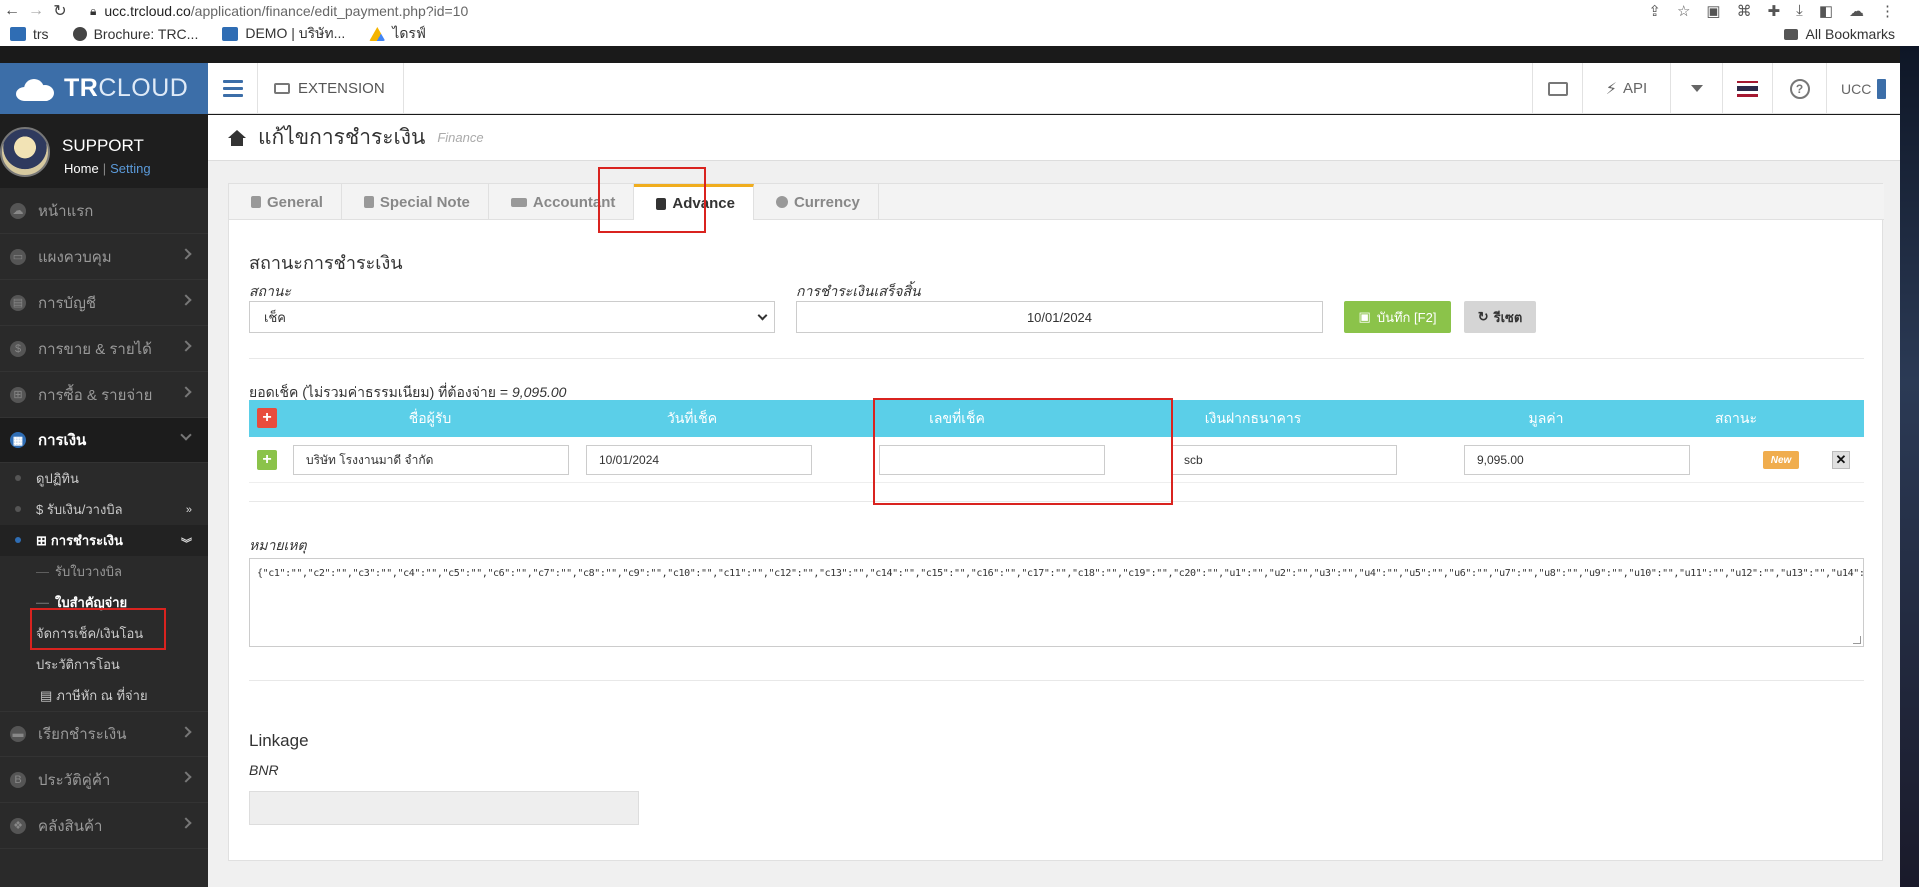 This screenshot has width=1919, height=887. Describe the element at coordinates (539, 392) in the screenshot. I see `total-amount: 9,095.00` at that location.